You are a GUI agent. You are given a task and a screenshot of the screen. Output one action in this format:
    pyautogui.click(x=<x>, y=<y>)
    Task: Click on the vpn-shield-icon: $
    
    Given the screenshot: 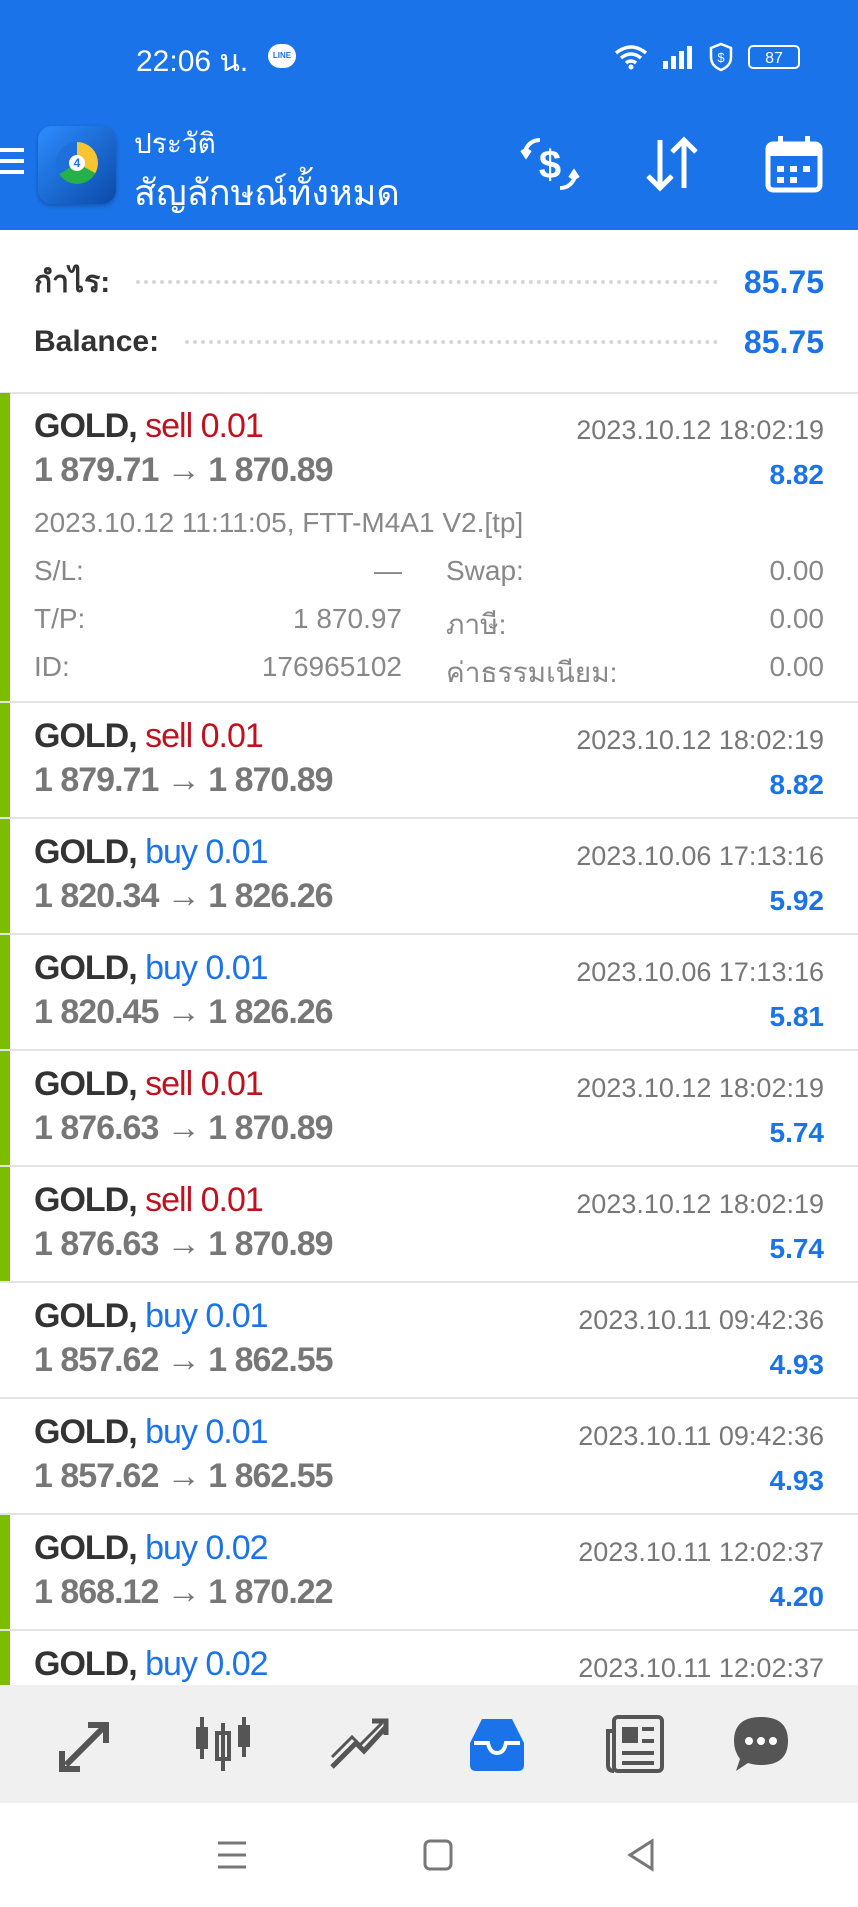 What is the action you would take?
    pyautogui.click(x=721, y=57)
    